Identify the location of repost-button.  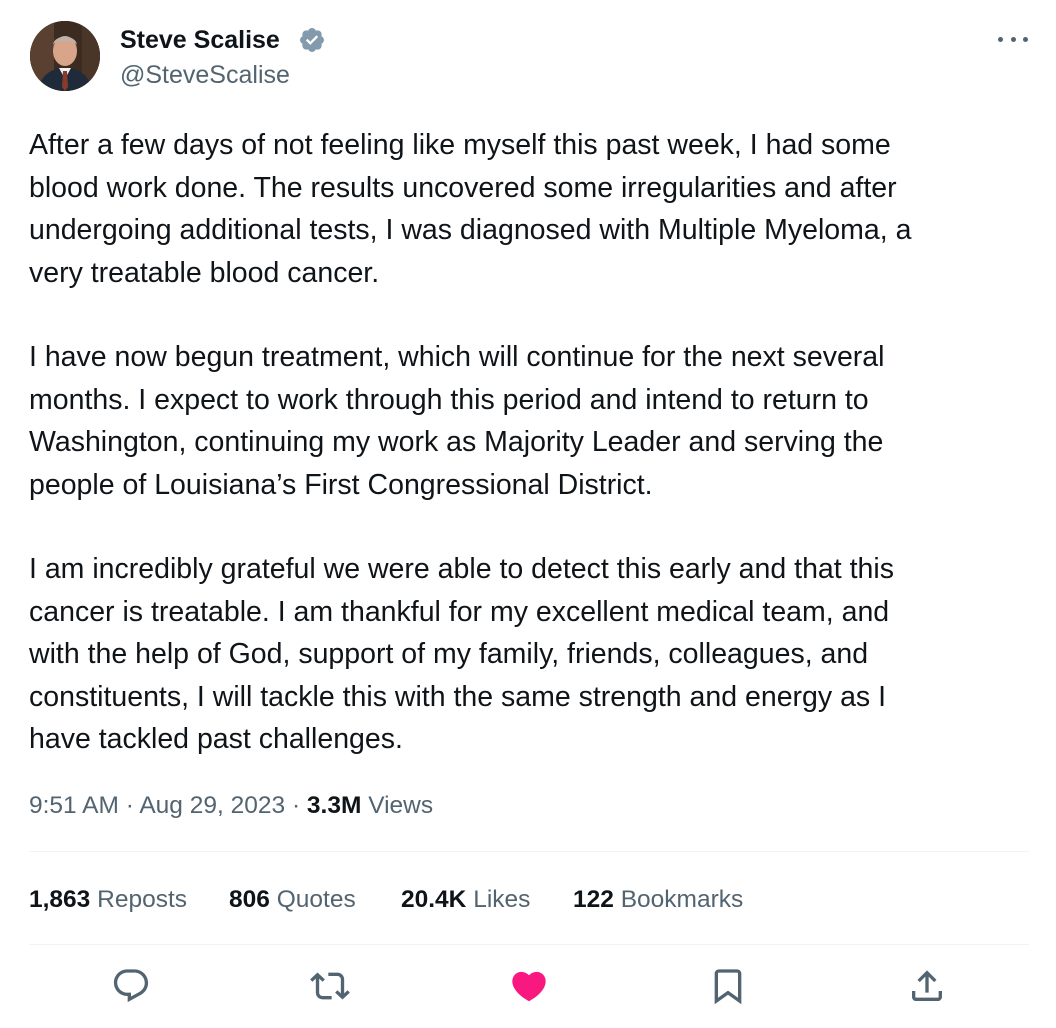
(330, 986).